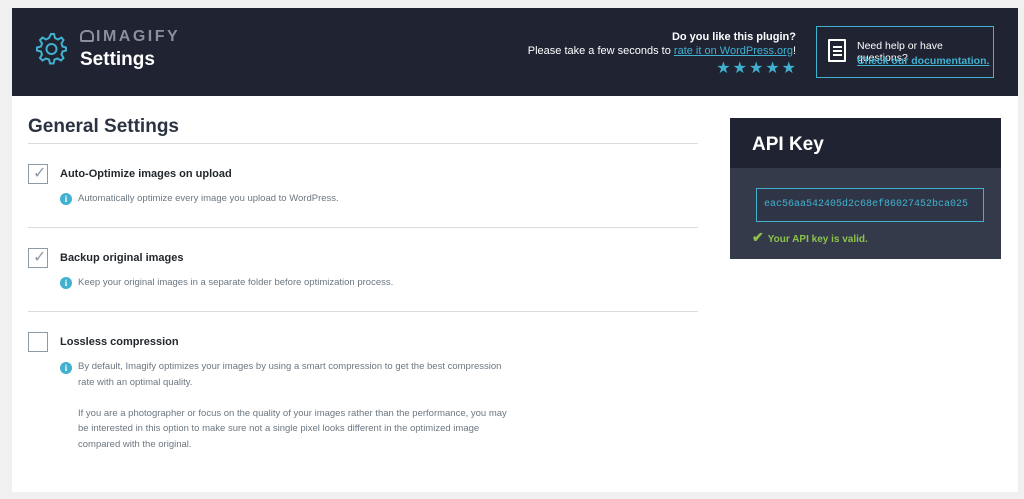 The image size is (1024, 499). I want to click on lossless-description-line: compared with the original., so click(135, 444).